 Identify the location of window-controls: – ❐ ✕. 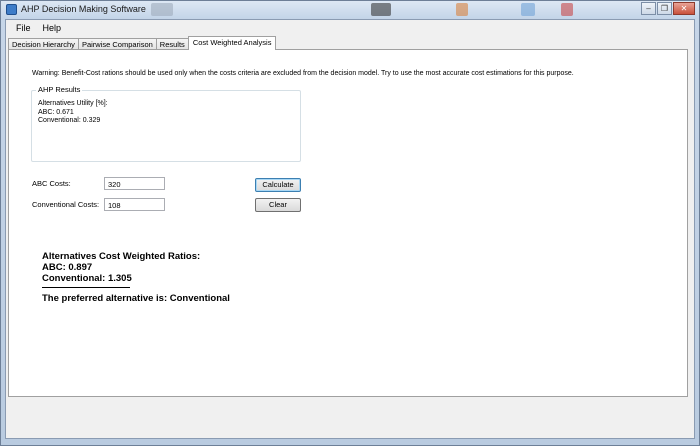
(667, 8).